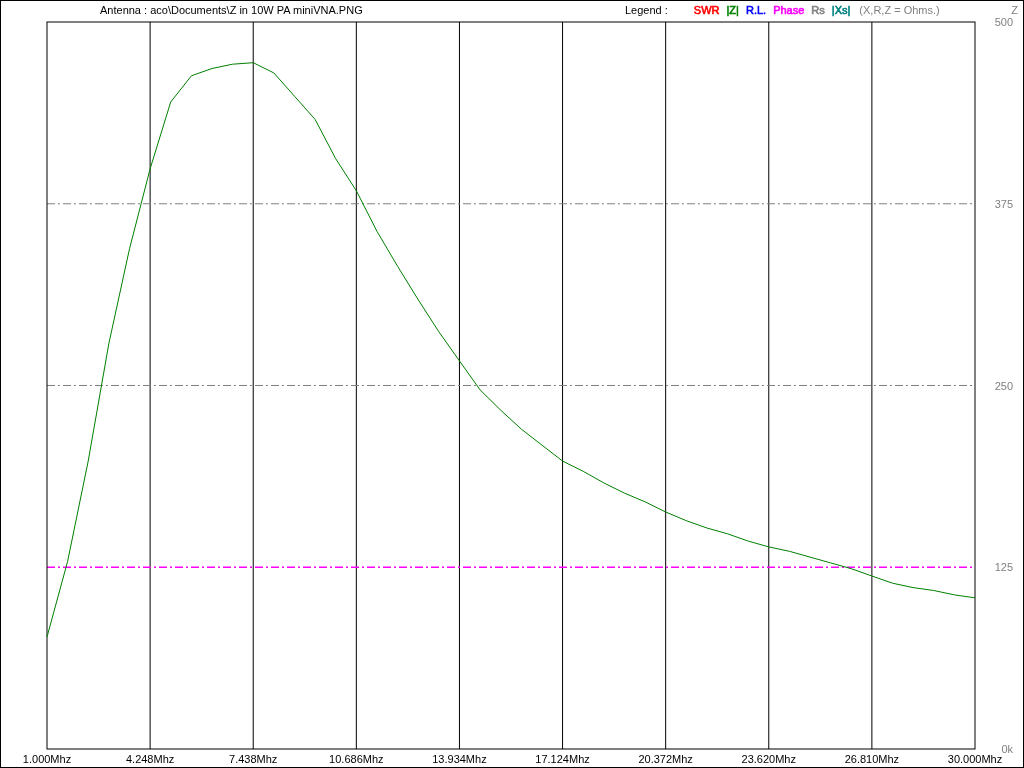  What do you see at coordinates (253, 759) in the screenshot?
I see `x-tick-label: 7.438Mhz` at bounding box center [253, 759].